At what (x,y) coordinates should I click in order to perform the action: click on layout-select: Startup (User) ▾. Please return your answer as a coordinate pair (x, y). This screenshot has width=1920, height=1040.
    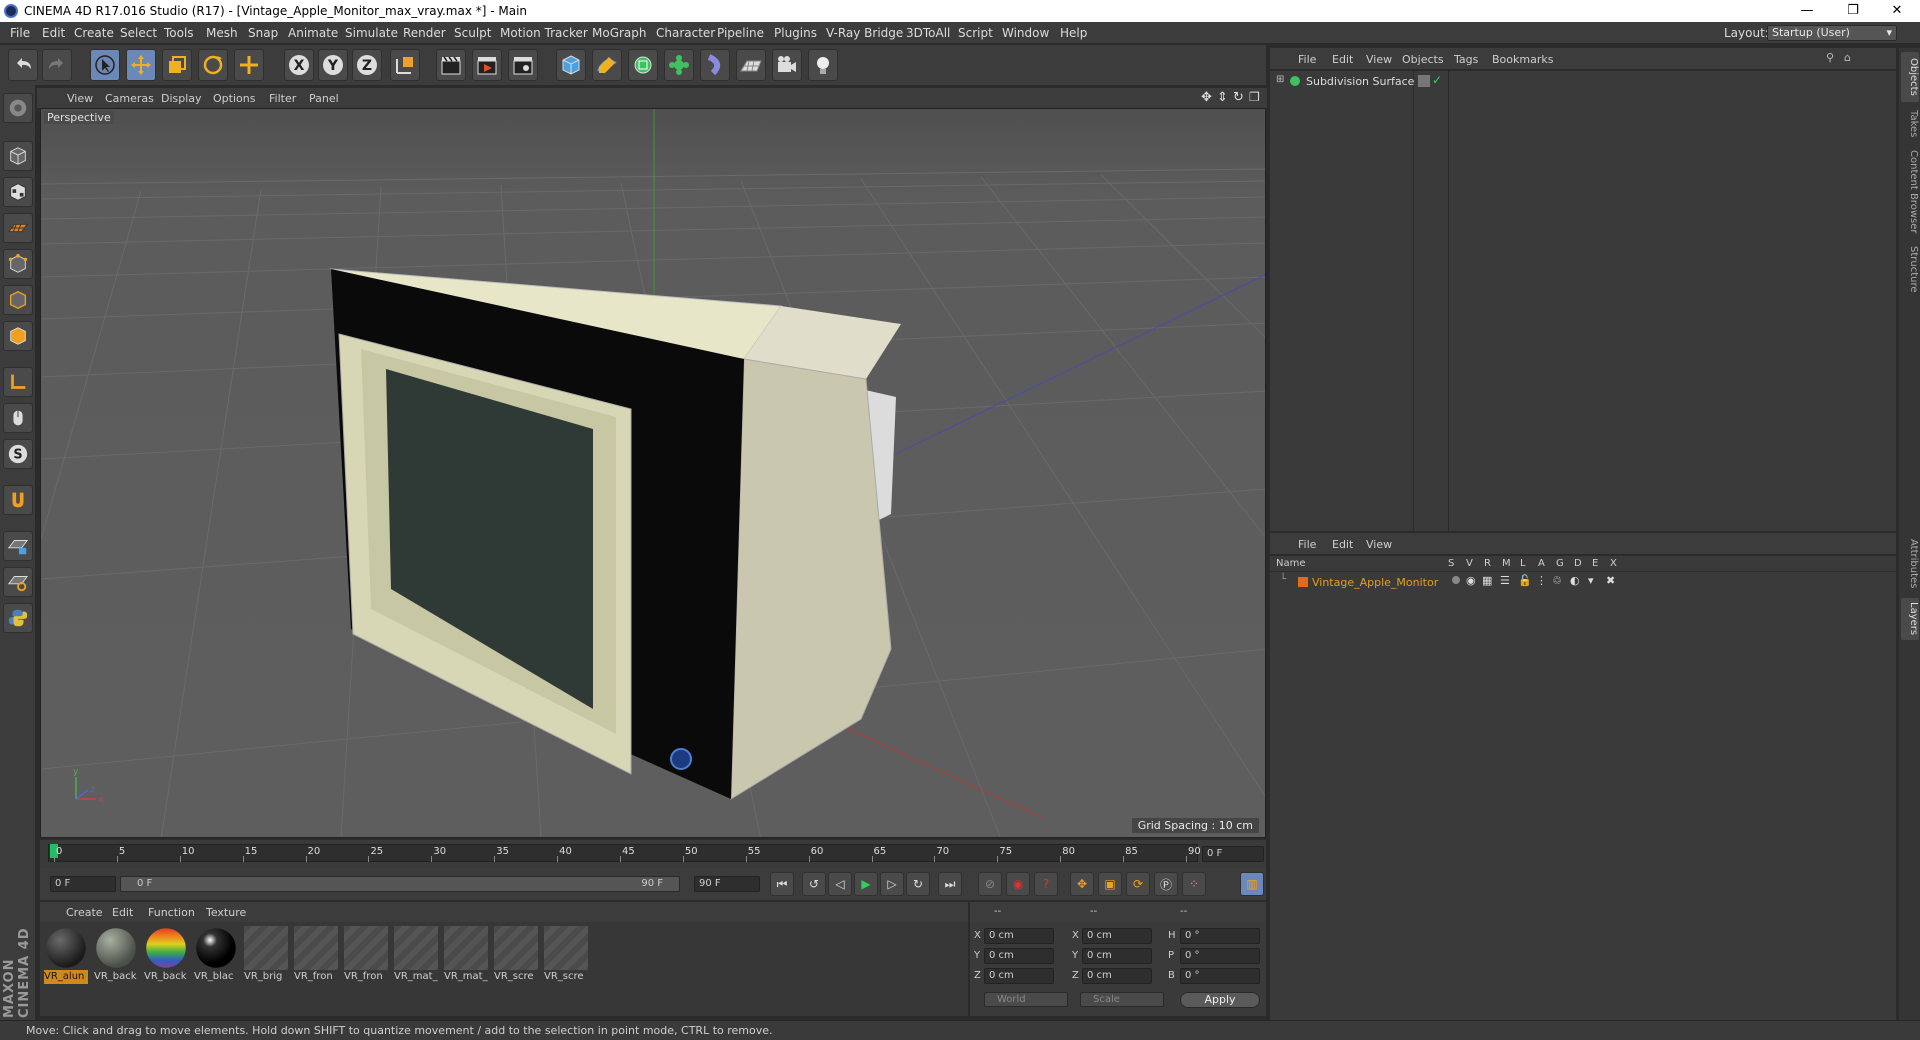
    Looking at the image, I should click on (1832, 33).